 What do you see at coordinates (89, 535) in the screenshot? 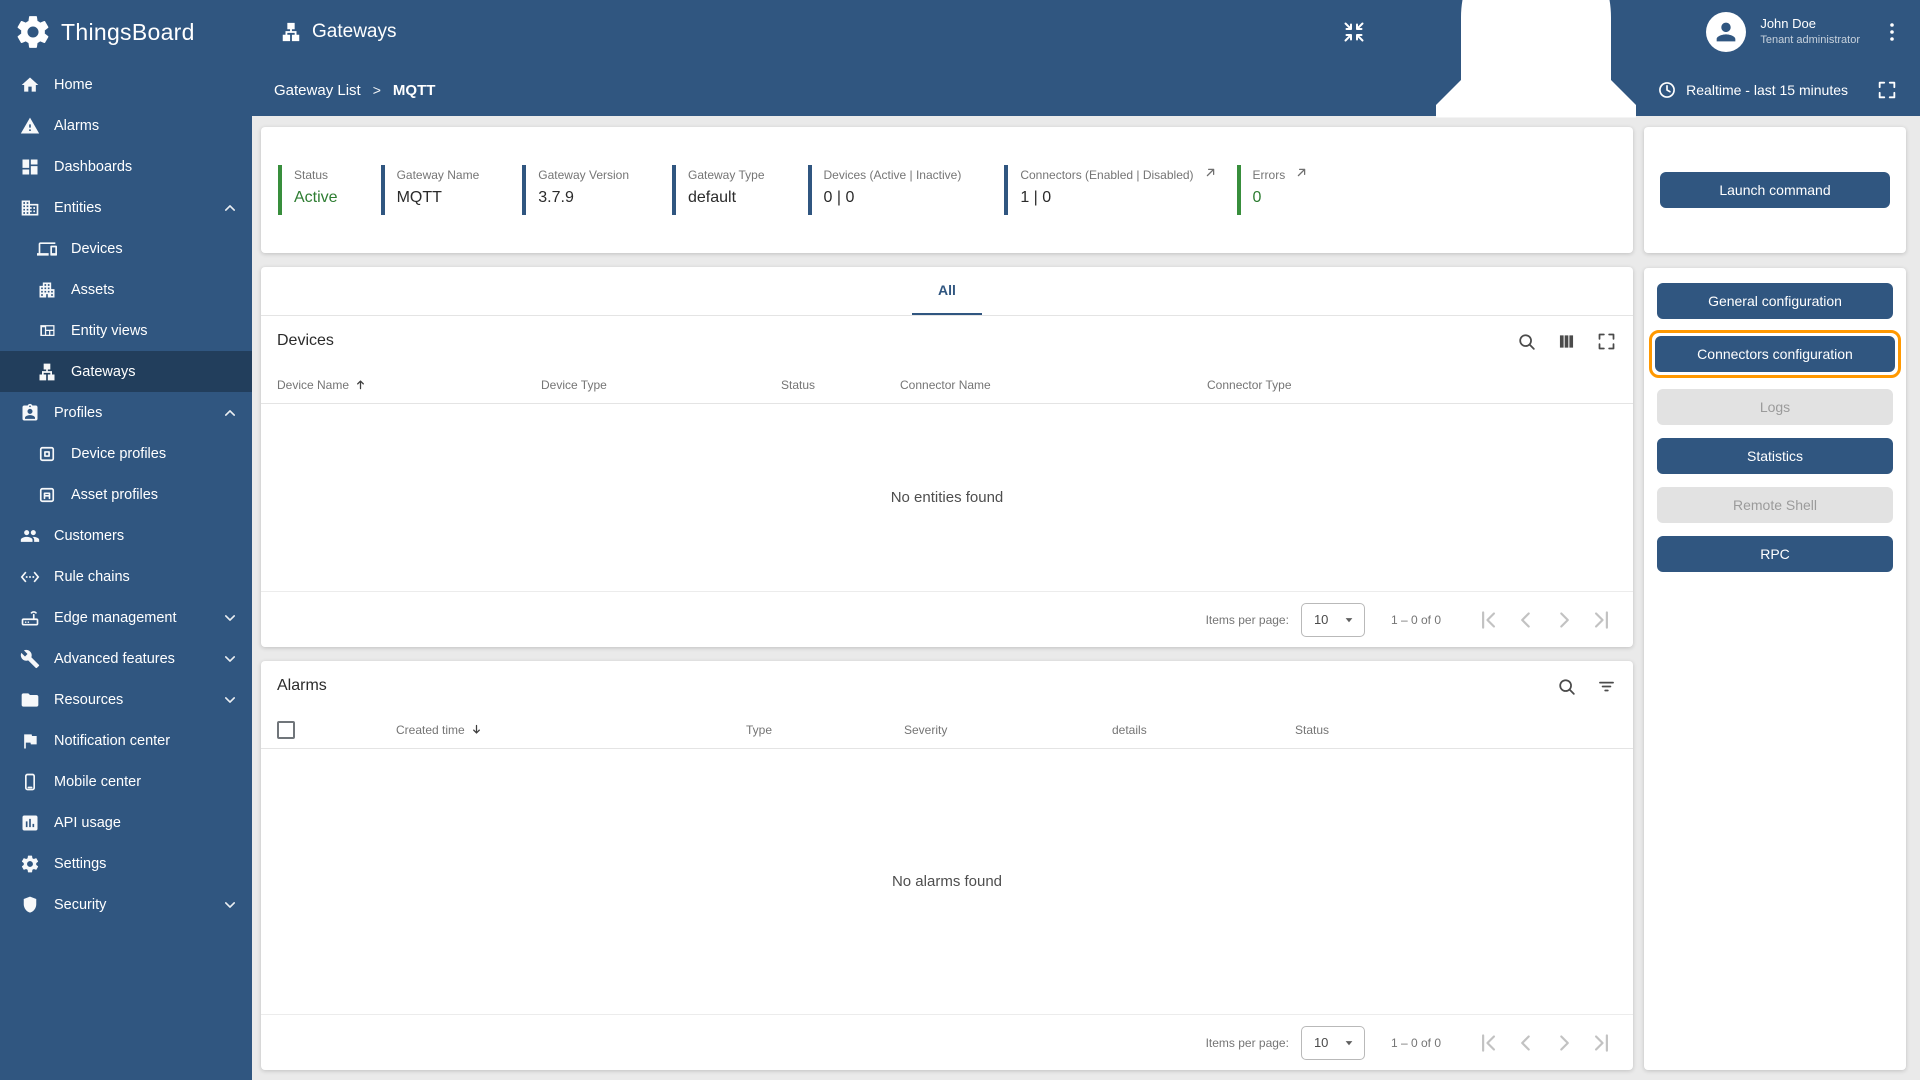
I see `sidebar-item-label: Customers` at bounding box center [89, 535].